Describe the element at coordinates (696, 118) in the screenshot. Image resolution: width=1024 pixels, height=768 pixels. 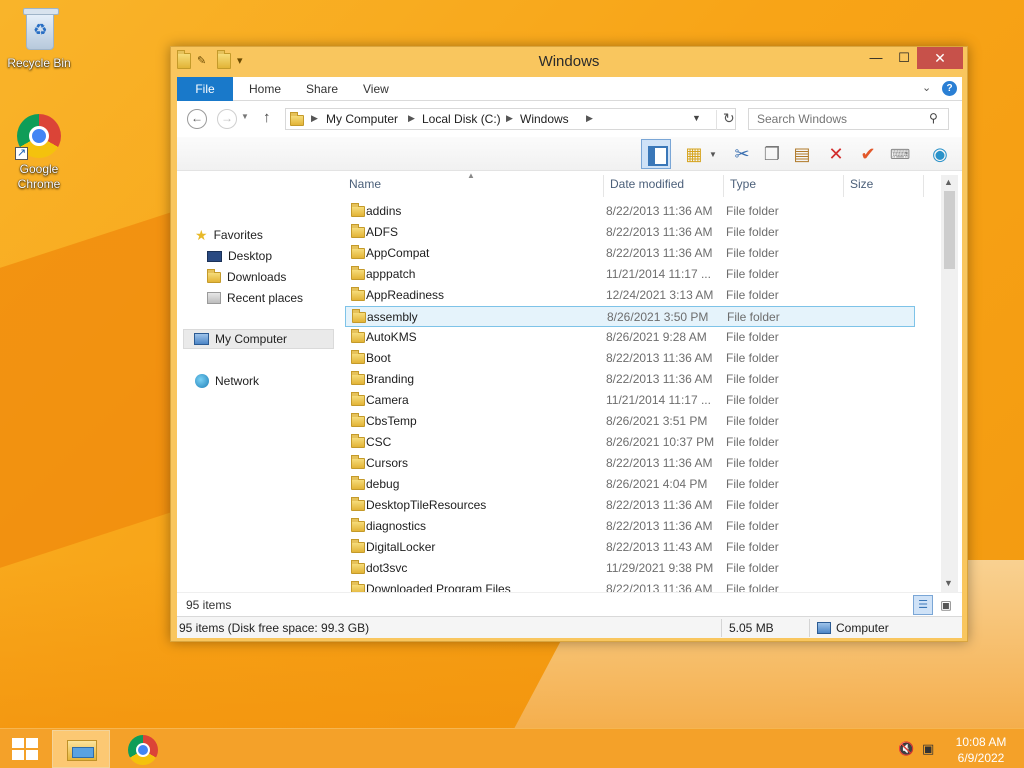
I see `address-dropdown-icon: ▼` at that location.